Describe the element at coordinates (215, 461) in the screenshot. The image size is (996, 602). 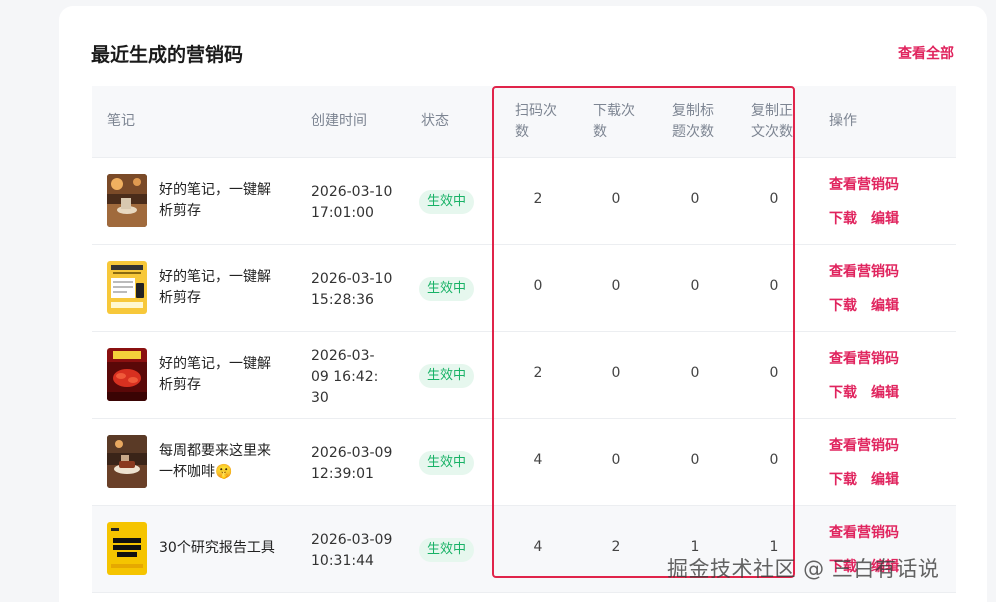
I see `note-title: 每周都要来这里来一杯咖啡🤫` at that location.